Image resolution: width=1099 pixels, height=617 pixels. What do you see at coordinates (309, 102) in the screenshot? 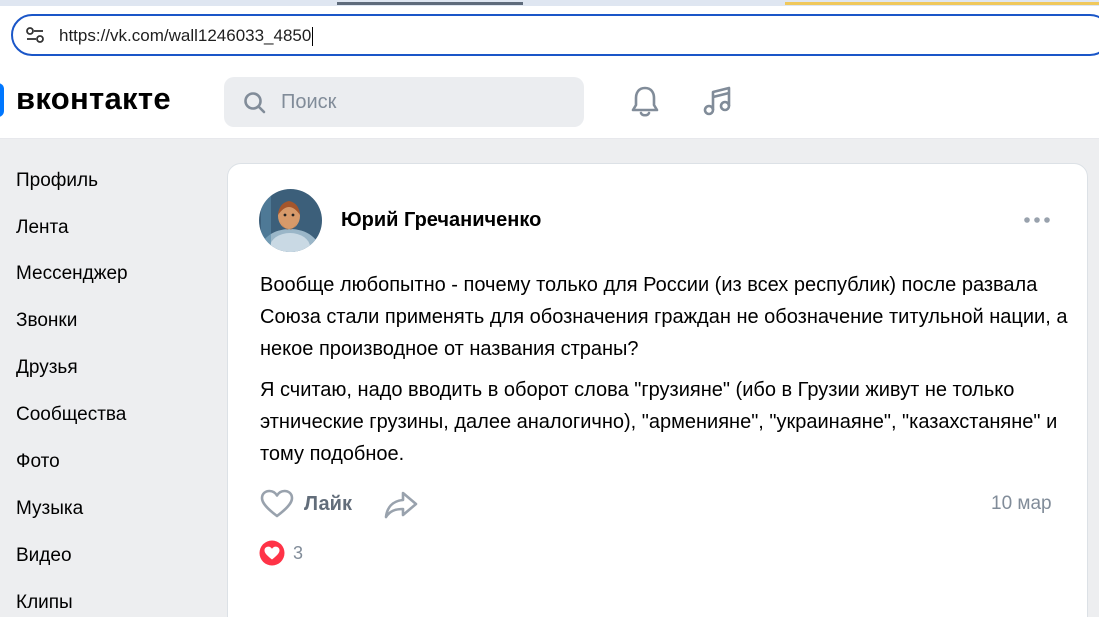
I see `search-placeholder: Поиск` at bounding box center [309, 102].